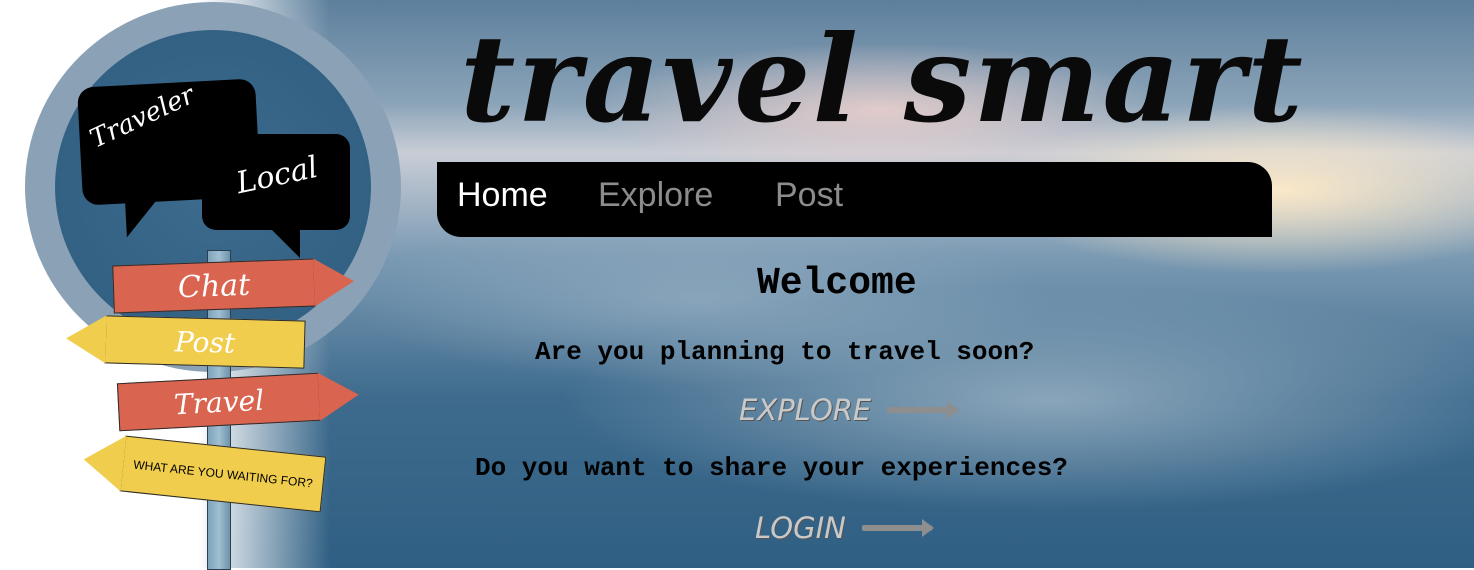 Image resolution: width=1474 pixels, height=570 pixels. What do you see at coordinates (655, 195) in the screenshot?
I see `nav-link-explore: Explore` at bounding box center [655, 195].